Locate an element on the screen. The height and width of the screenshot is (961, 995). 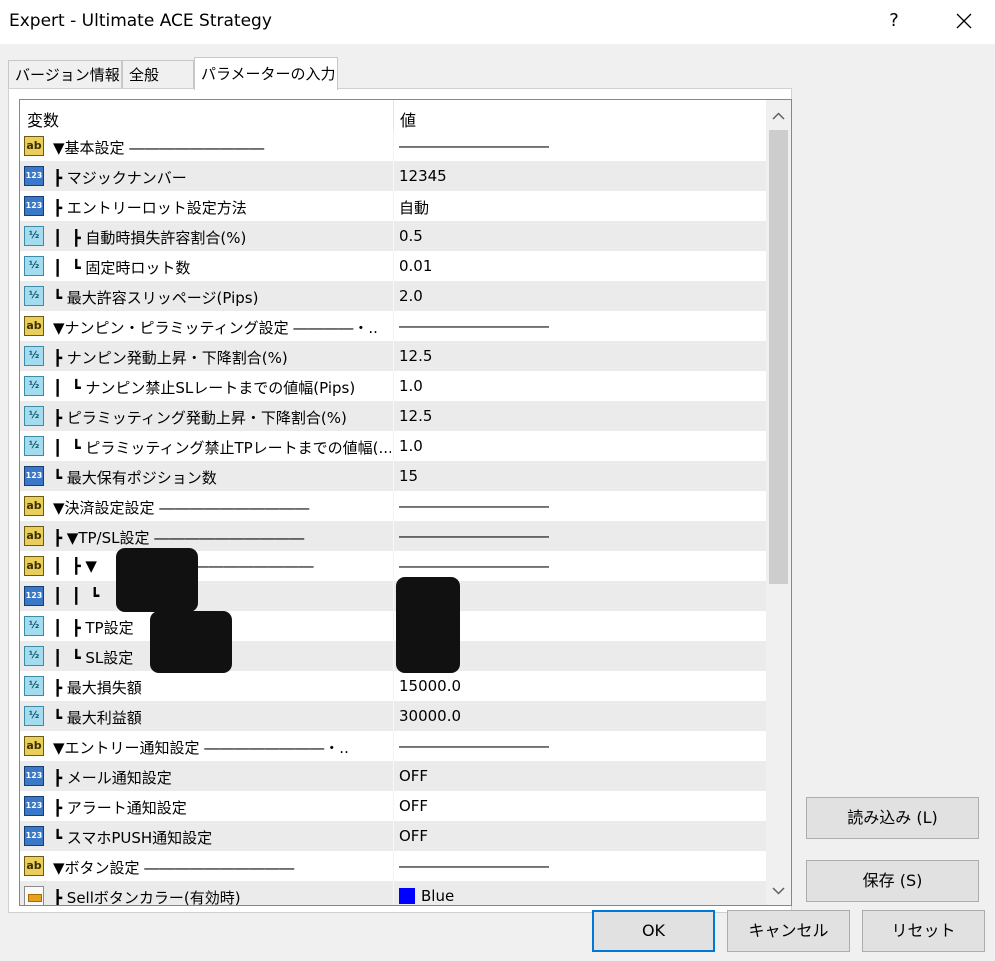
column-header-variable: 変数 is located at coordinates (43, 119).